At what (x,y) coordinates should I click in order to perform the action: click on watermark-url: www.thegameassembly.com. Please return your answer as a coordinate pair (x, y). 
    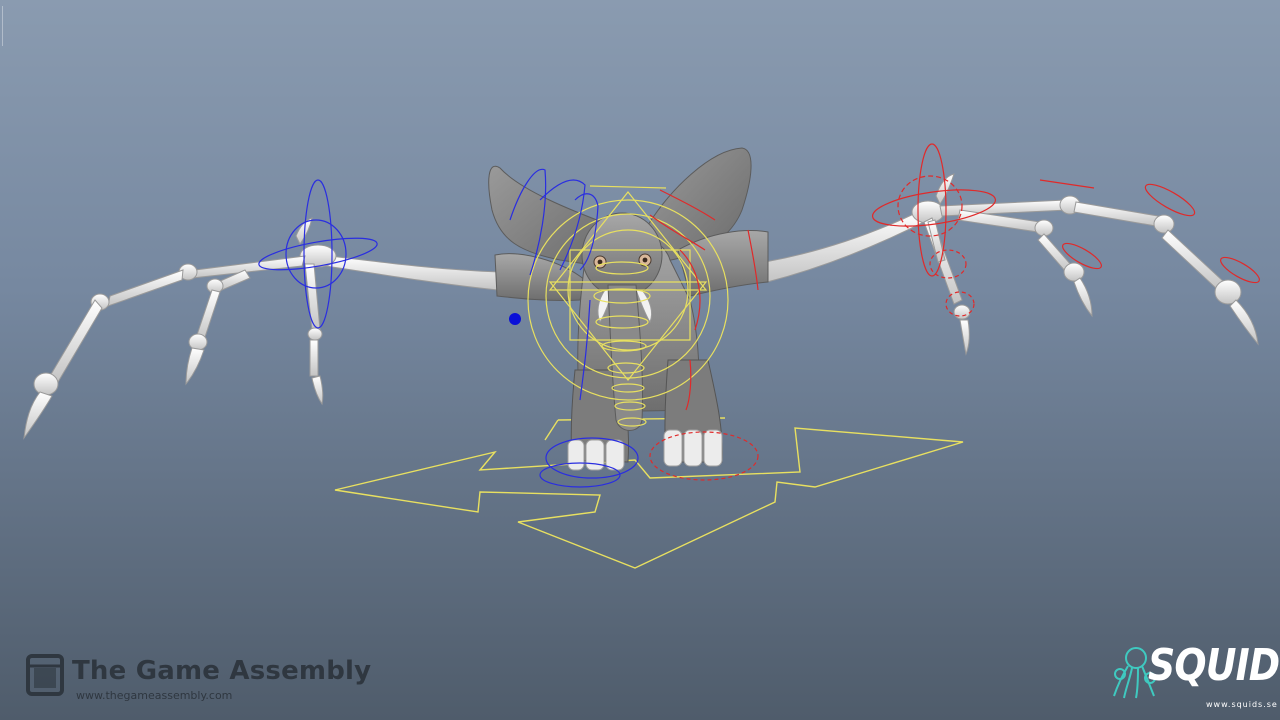
    Looking at the image, I should click on (154, 695).